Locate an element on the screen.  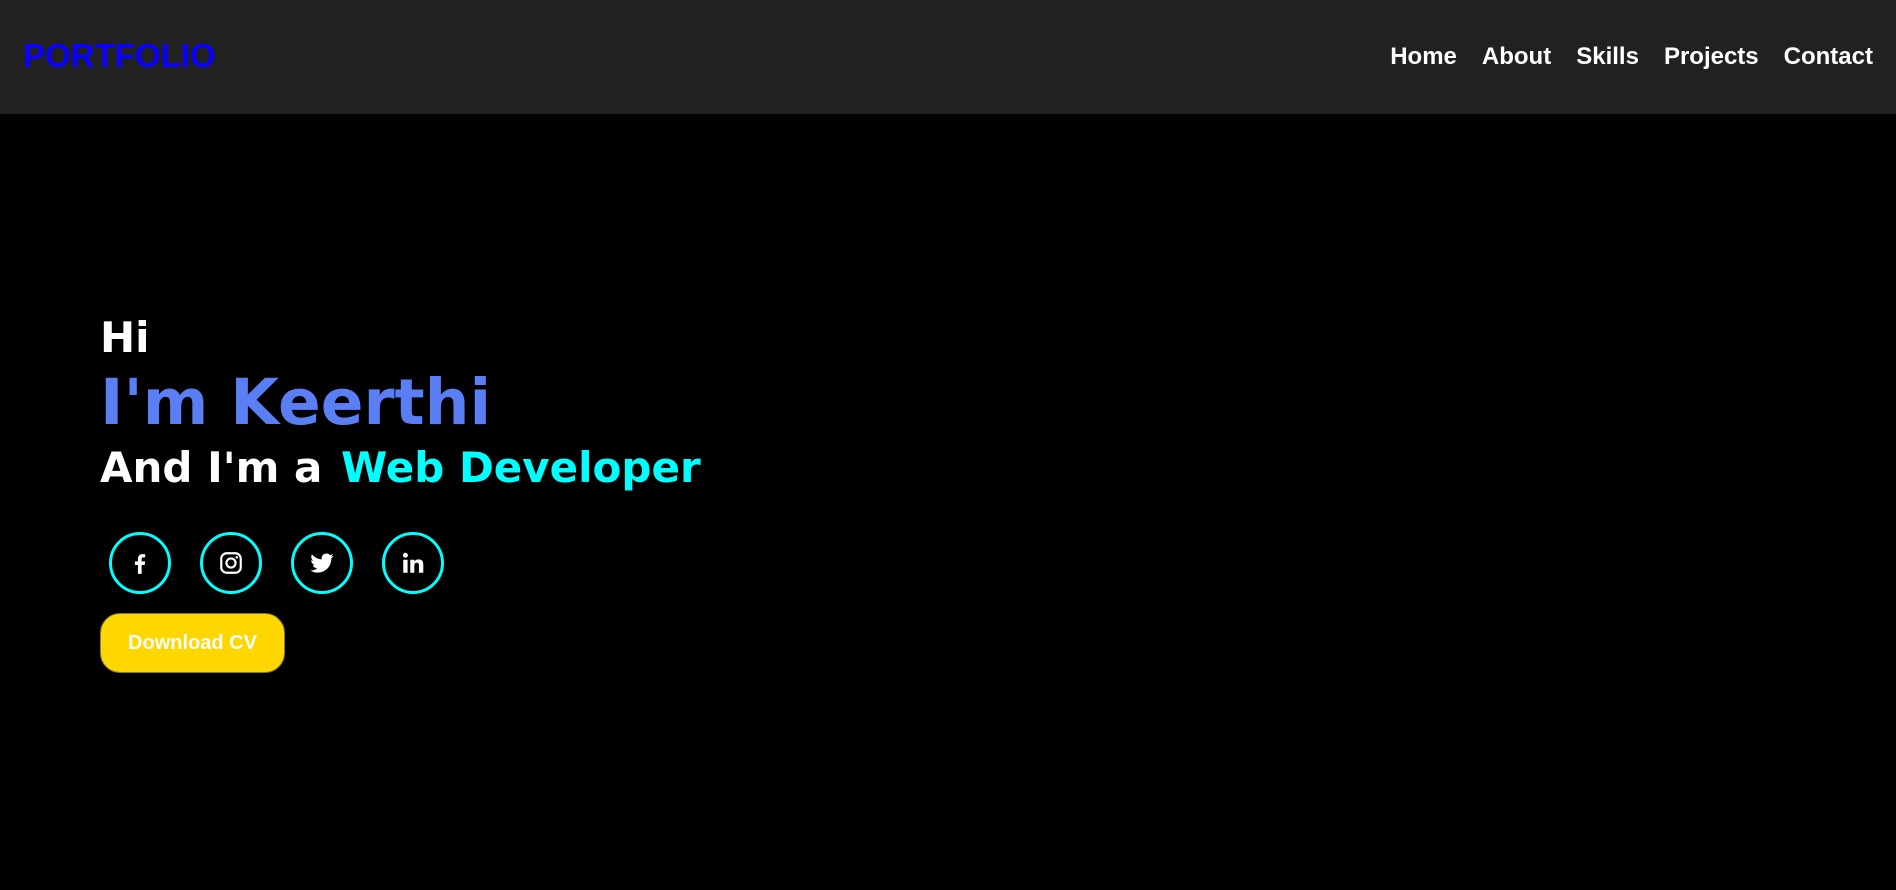
linkedin-link is located at coordinates (413, 563).